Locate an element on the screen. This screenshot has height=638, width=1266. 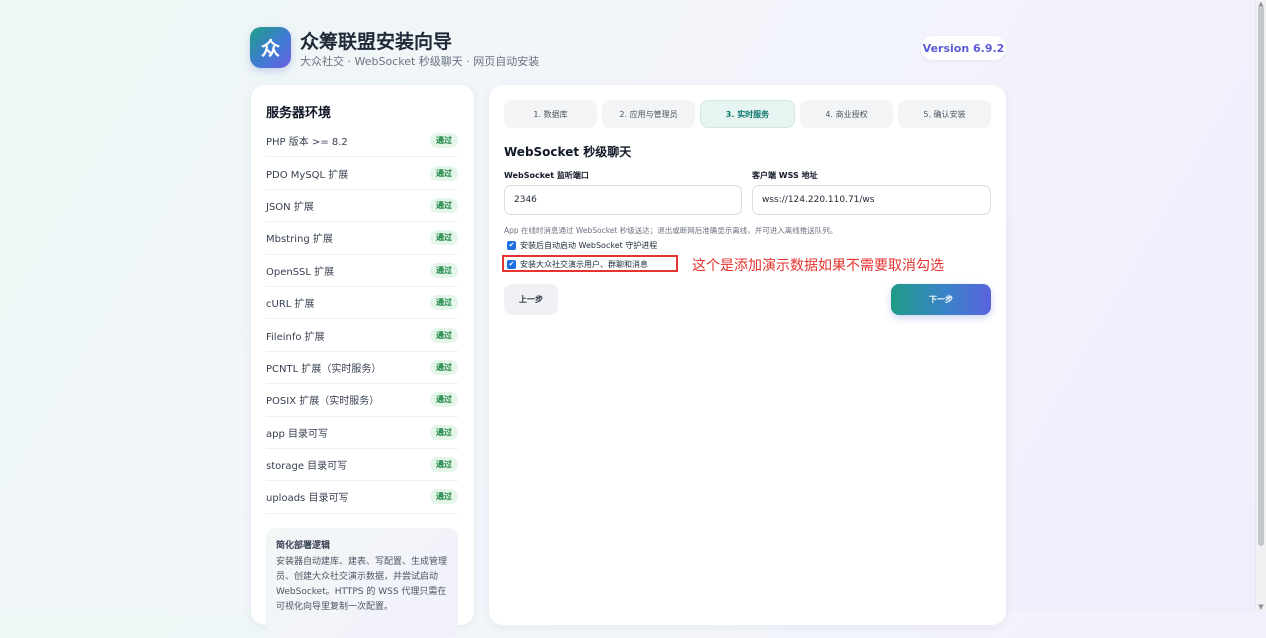
env-check-label: Fileinfo 扩展 is located at coordinates (295, 337).